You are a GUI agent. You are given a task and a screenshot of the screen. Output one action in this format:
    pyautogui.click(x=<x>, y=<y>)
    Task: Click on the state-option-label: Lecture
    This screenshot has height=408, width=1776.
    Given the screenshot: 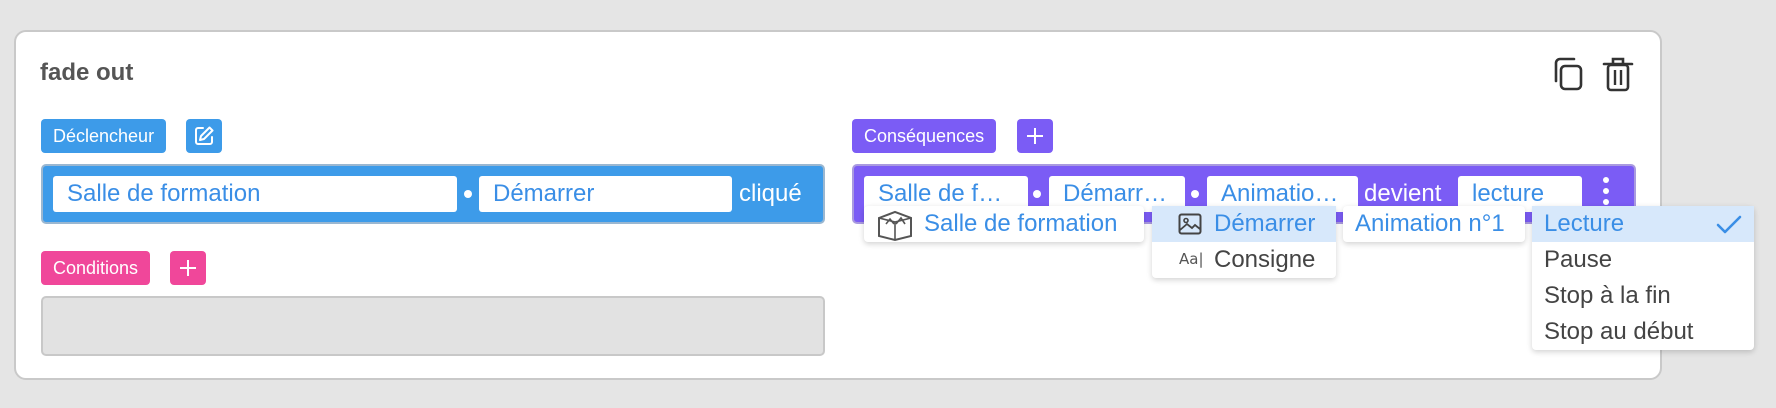 What is the action you would take?
    pyautogui.click(x=1584, y=223)
    